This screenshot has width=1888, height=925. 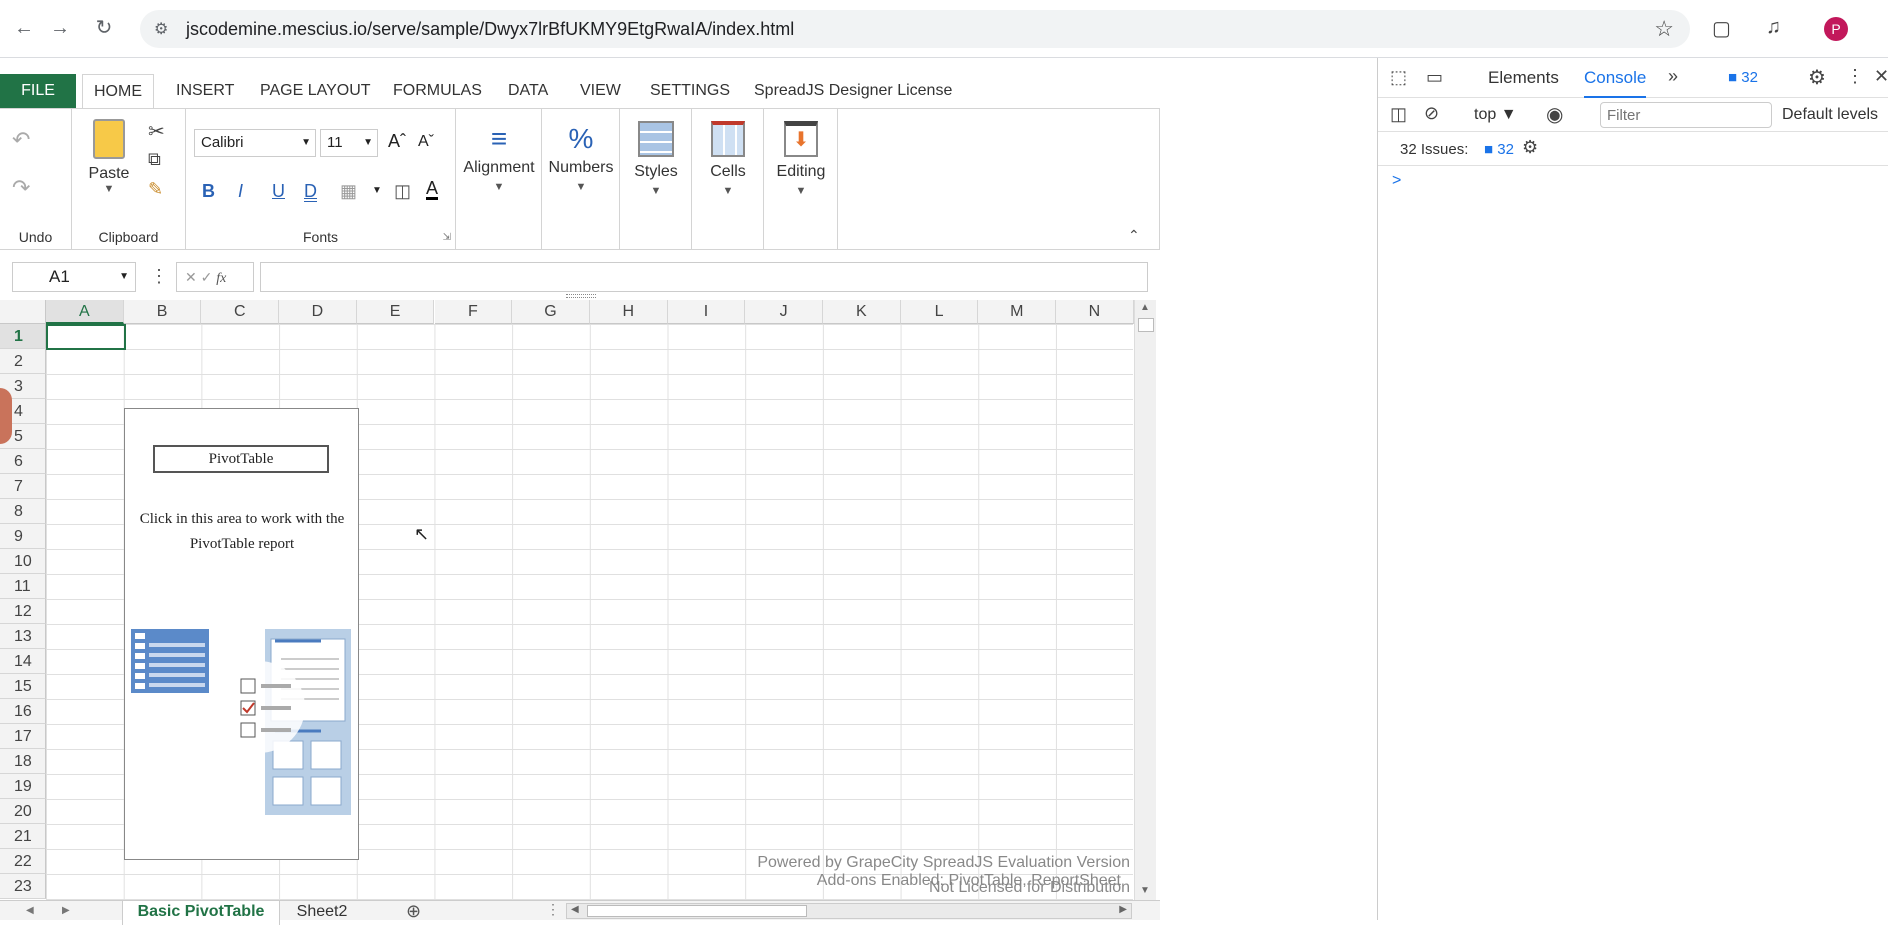 I want to click on row-header-17: 17, so click(x=23, y=736).